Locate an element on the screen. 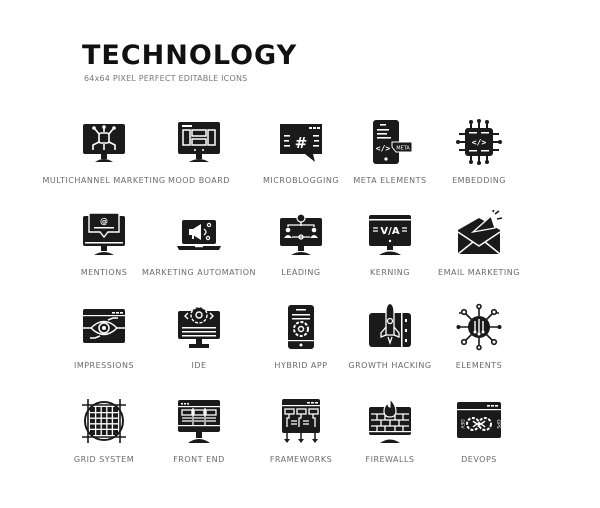 The height and width of the screenshot is (508, 600). icon-tile: EMAIL MARKETING is located at coordinates (479, 250).